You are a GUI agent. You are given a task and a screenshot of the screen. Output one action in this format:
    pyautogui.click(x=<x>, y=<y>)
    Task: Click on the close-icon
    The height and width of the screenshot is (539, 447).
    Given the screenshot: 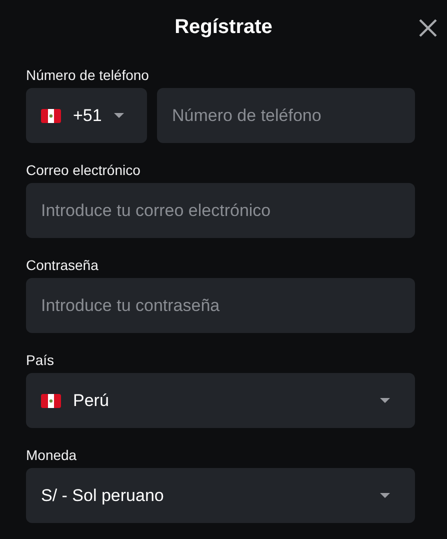 What is the action you would take?
    pyautogui.click(x=428, y=28)
    